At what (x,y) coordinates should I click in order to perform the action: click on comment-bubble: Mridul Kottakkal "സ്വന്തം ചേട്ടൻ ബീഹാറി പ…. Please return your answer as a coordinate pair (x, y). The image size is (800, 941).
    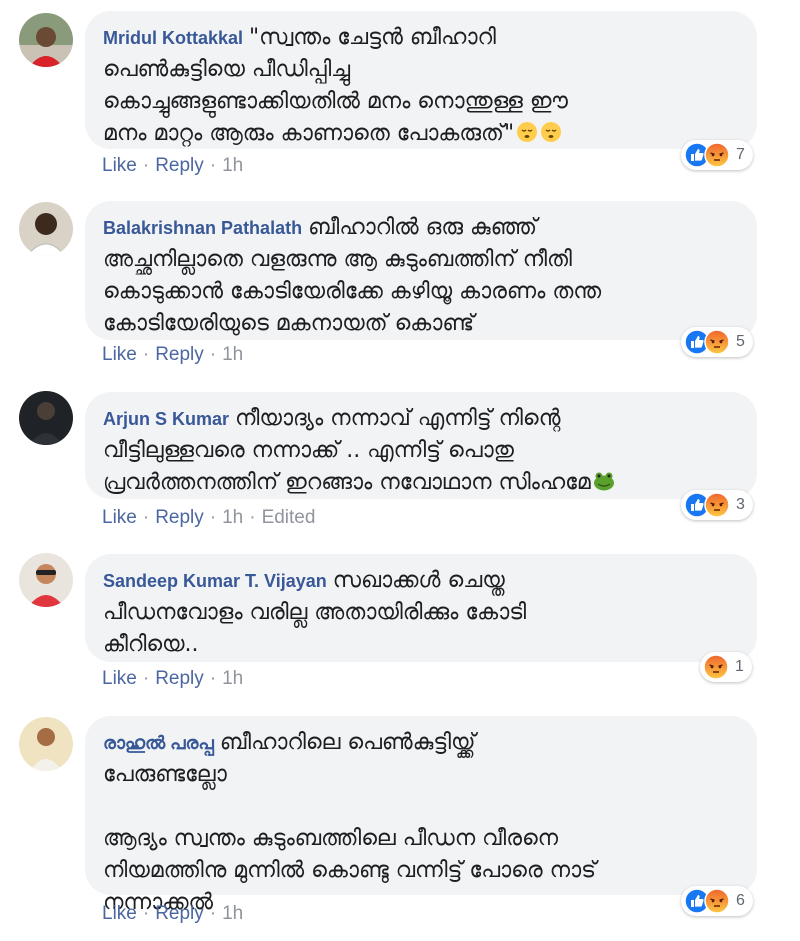
    Looking at the image, I should click on (421, 80).